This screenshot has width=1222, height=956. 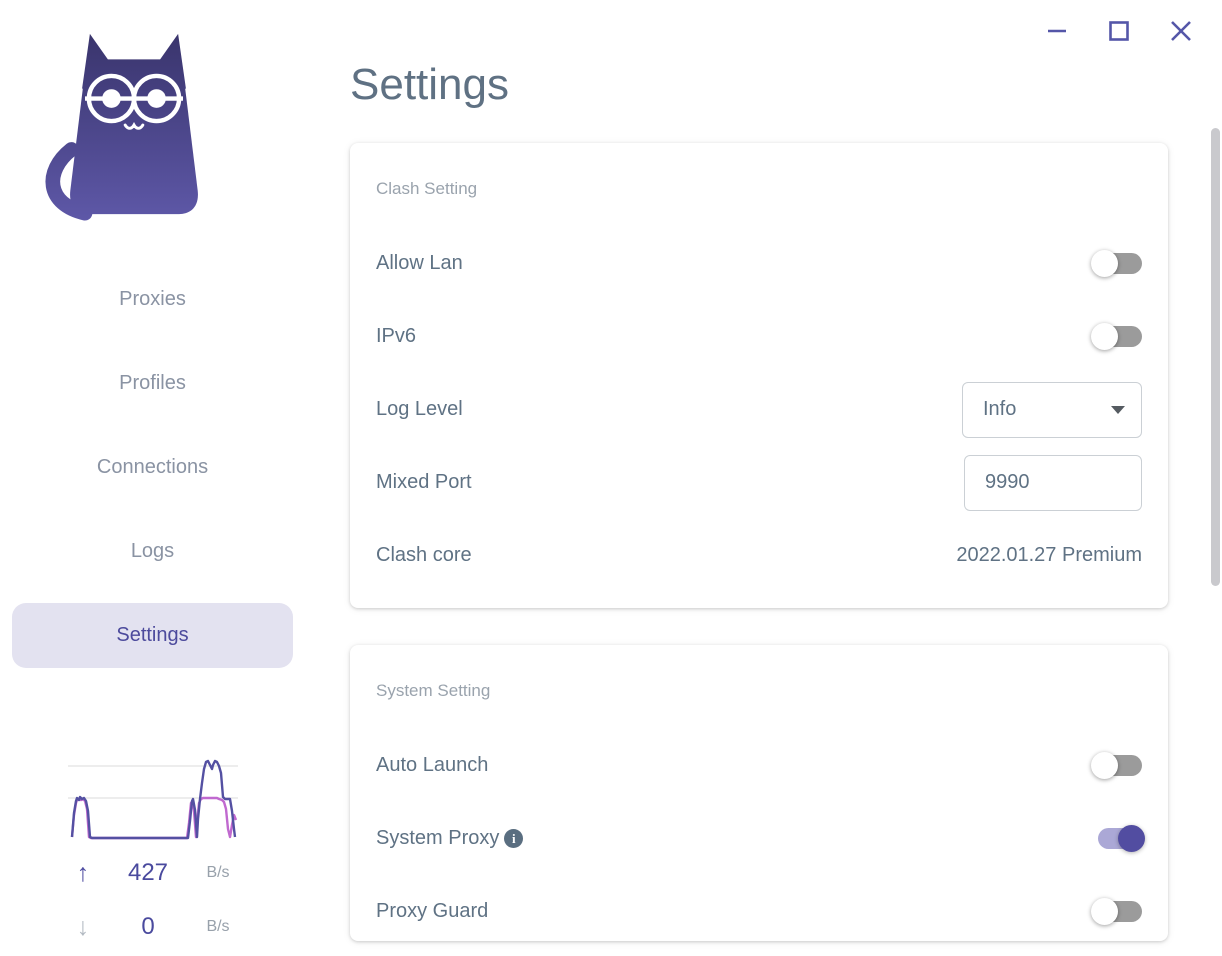 I want to click on close-icon, so click(x=1181, y=31).